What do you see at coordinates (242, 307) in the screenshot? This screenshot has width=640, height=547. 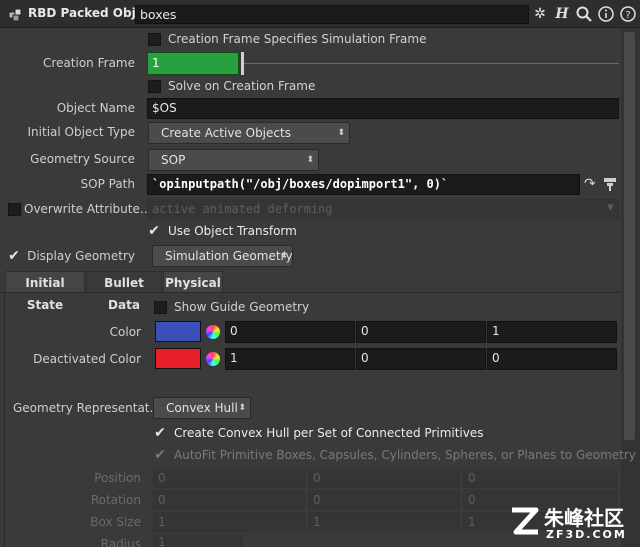 I see `show-guide-geometry-label: Show Guide Geometry` at bounding box center [242, 307].